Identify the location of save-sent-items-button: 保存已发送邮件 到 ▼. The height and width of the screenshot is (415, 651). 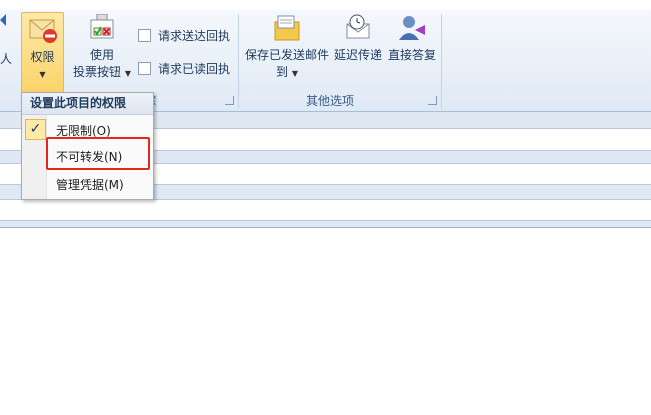
(287, 48).